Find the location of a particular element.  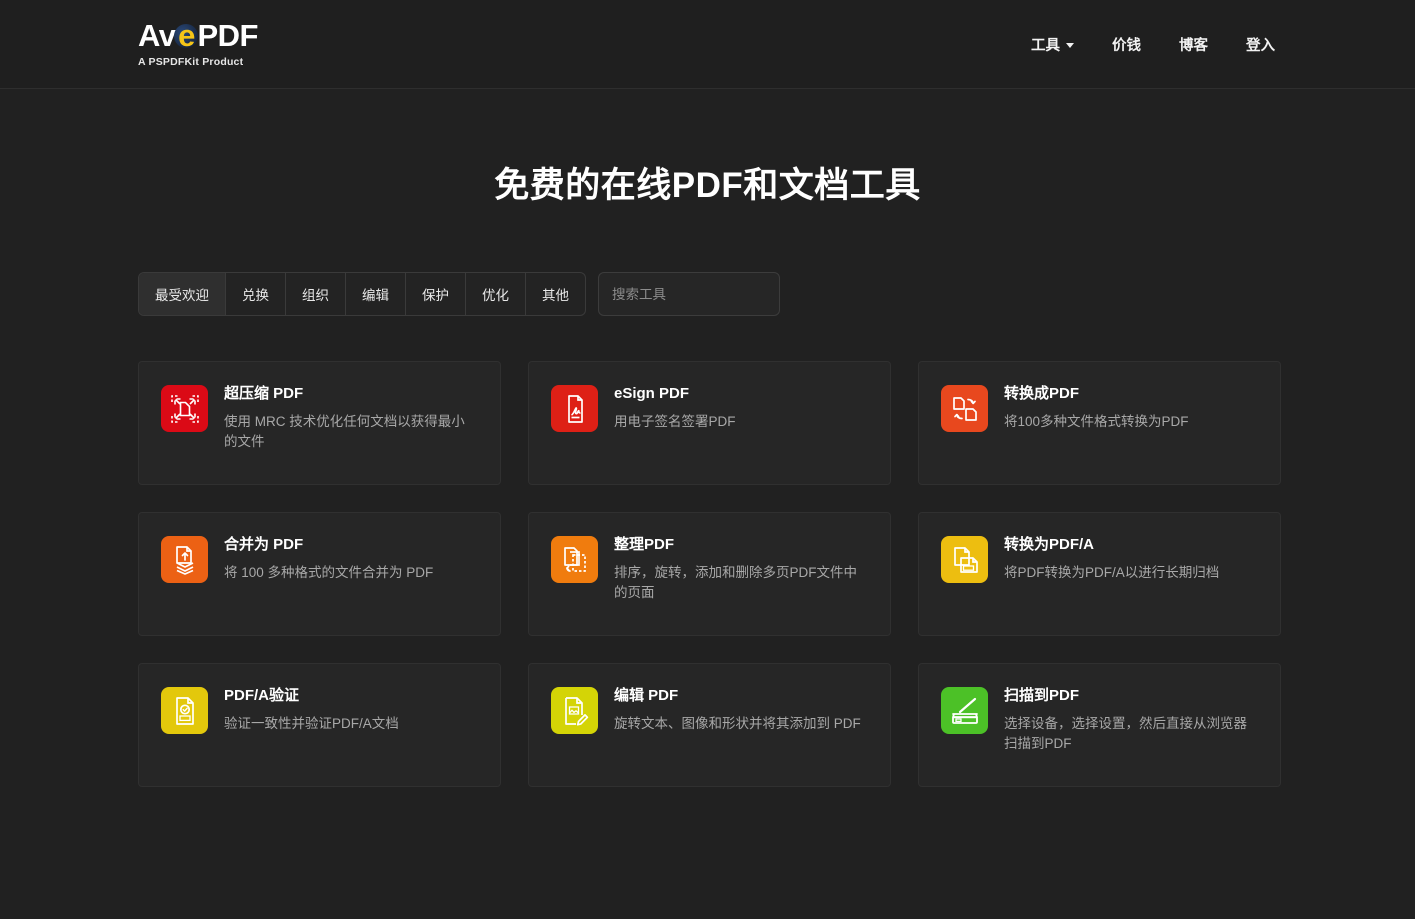

nav-item-login: 登入 is located at coordinates (1260, 44).